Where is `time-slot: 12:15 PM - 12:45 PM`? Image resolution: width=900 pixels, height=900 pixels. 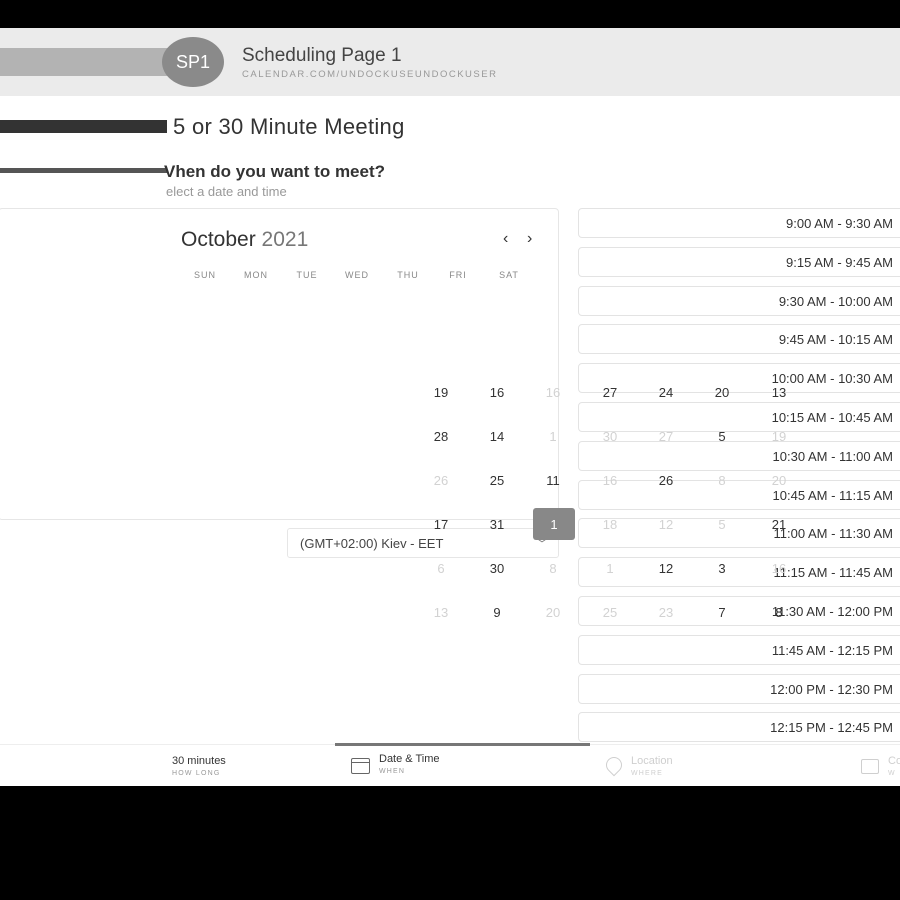
time-slot: 12:15 PM - 12:45 PM is located at coordinates (739, 727).